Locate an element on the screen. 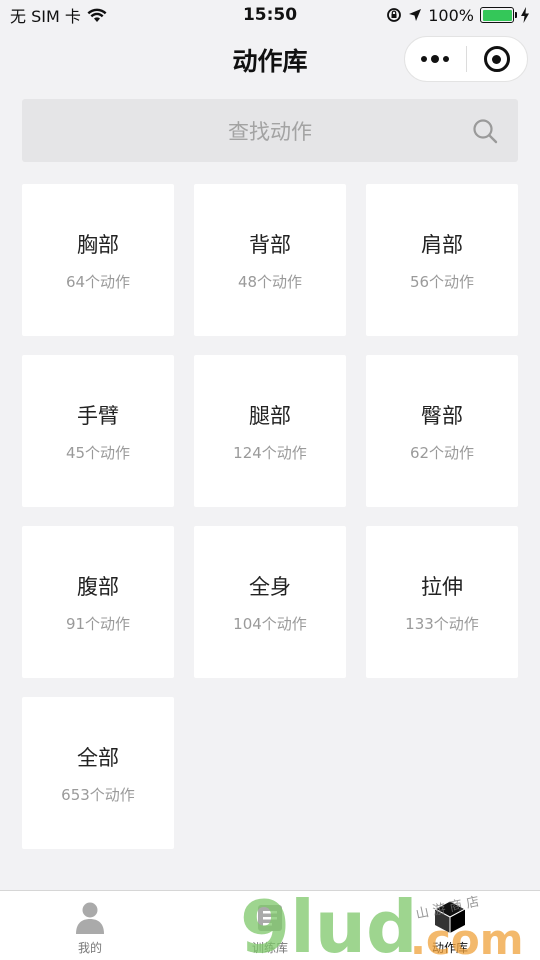 The height and width of the screenshot is (960, 540). battery-level is located at coordinates (497, 15).